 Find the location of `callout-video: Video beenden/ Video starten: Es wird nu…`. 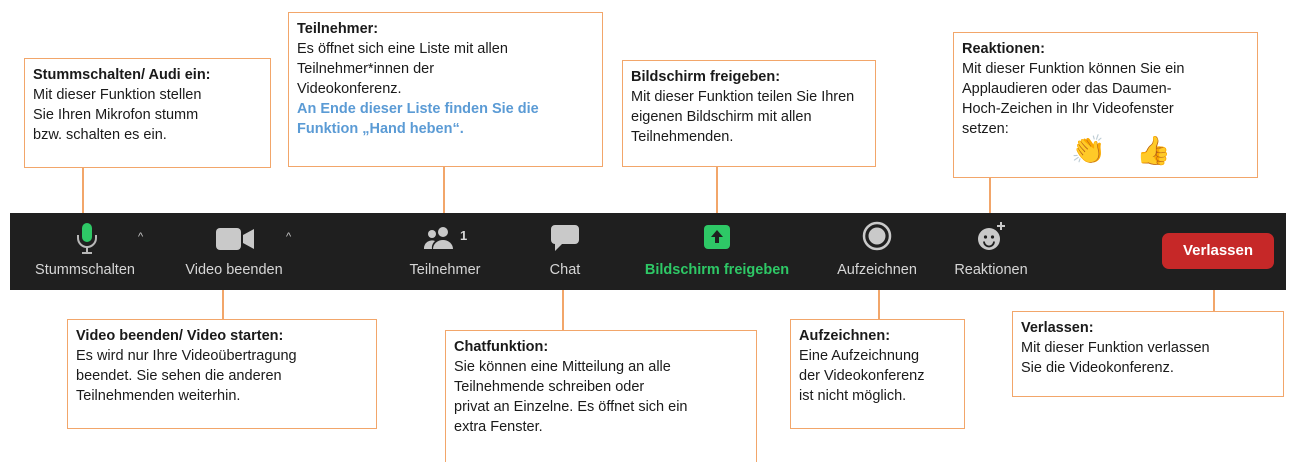

callout-video: Video beenden/ Video starten: Es wird nu… is located at coordinates (222, 374).